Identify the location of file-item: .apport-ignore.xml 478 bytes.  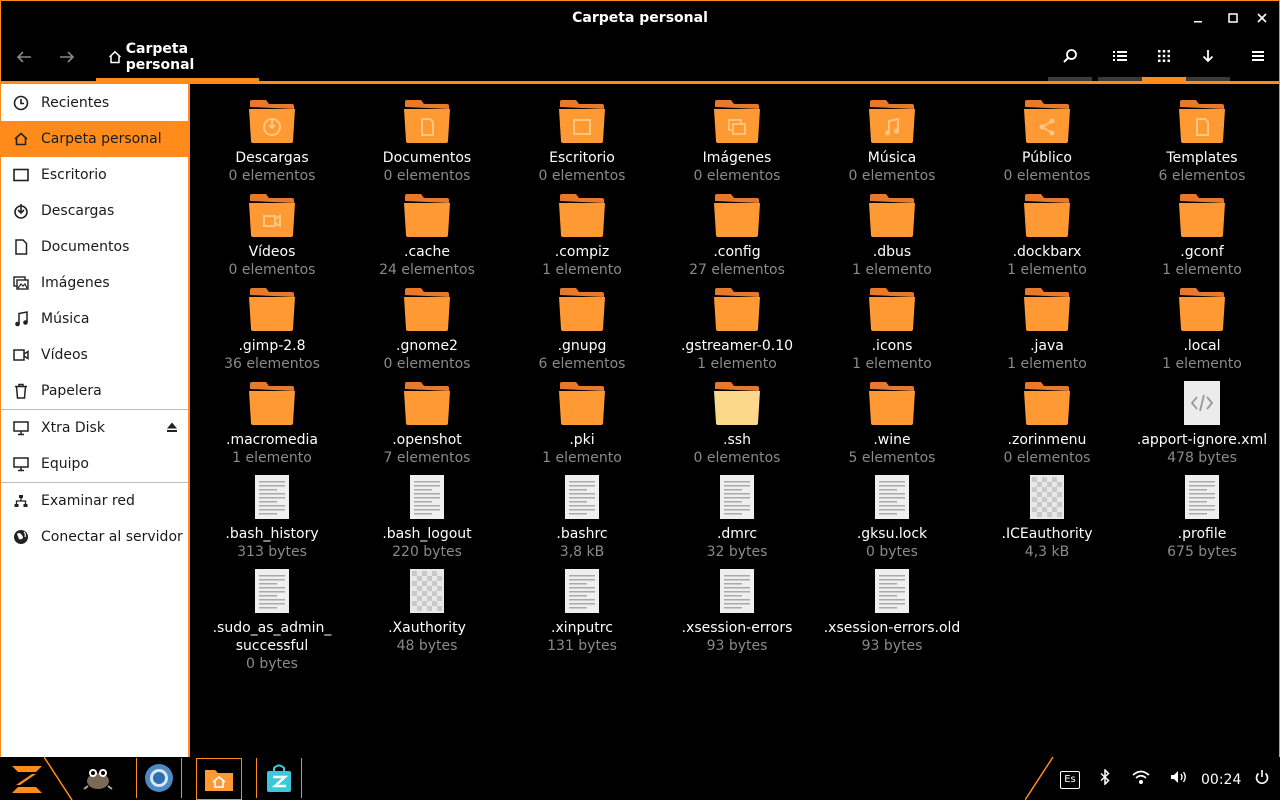
(1202, 423).